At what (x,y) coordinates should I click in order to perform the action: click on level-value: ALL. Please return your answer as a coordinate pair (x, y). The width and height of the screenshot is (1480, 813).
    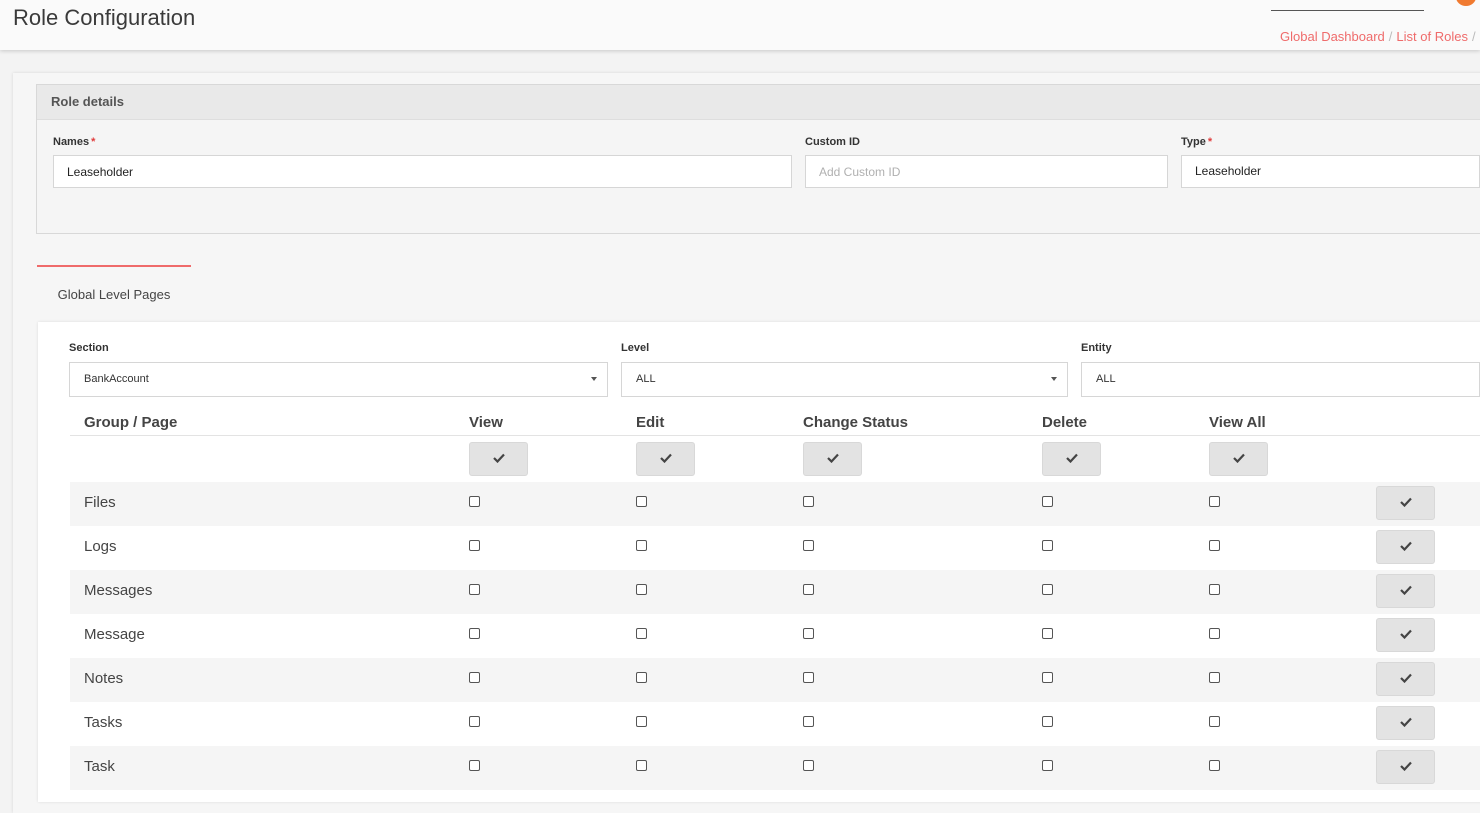
    Looking at the image, I should click on (646, 379).